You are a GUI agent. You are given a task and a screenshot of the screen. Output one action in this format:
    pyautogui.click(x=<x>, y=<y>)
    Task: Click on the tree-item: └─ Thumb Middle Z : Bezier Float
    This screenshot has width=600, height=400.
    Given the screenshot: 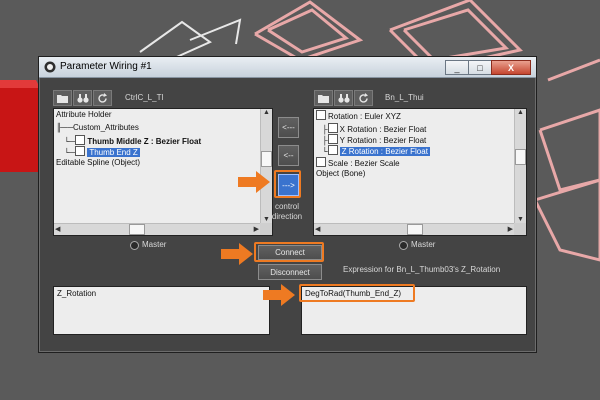 What is the action you would take?
    pyautogui.click(x=132, y=140)
    